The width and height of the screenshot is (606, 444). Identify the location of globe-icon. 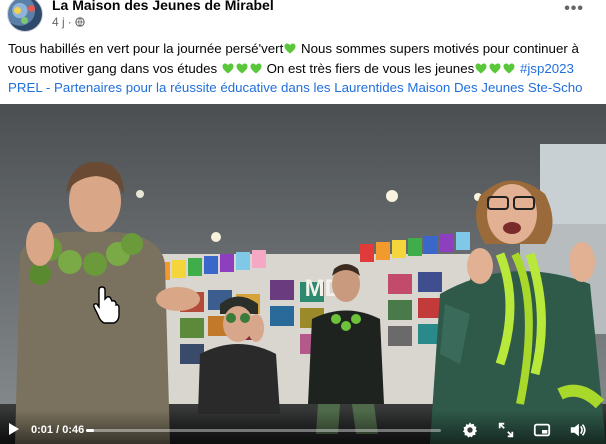
(79, 22).